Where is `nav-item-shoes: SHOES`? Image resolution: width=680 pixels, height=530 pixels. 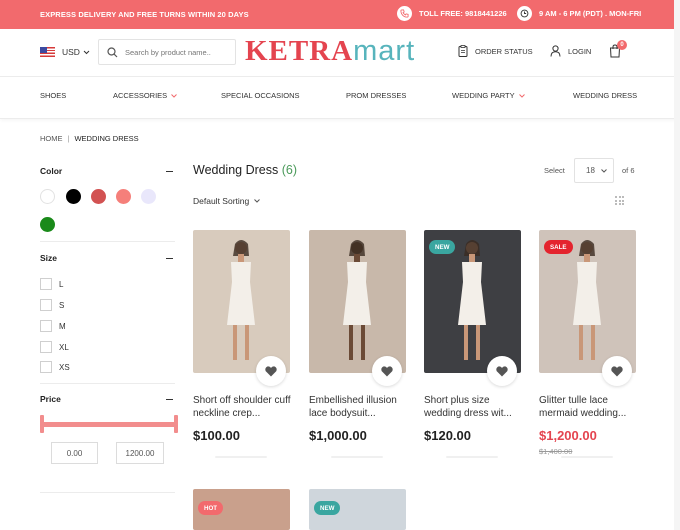
nav-item-shoes: SHOES is located at coordinates (53, 95).